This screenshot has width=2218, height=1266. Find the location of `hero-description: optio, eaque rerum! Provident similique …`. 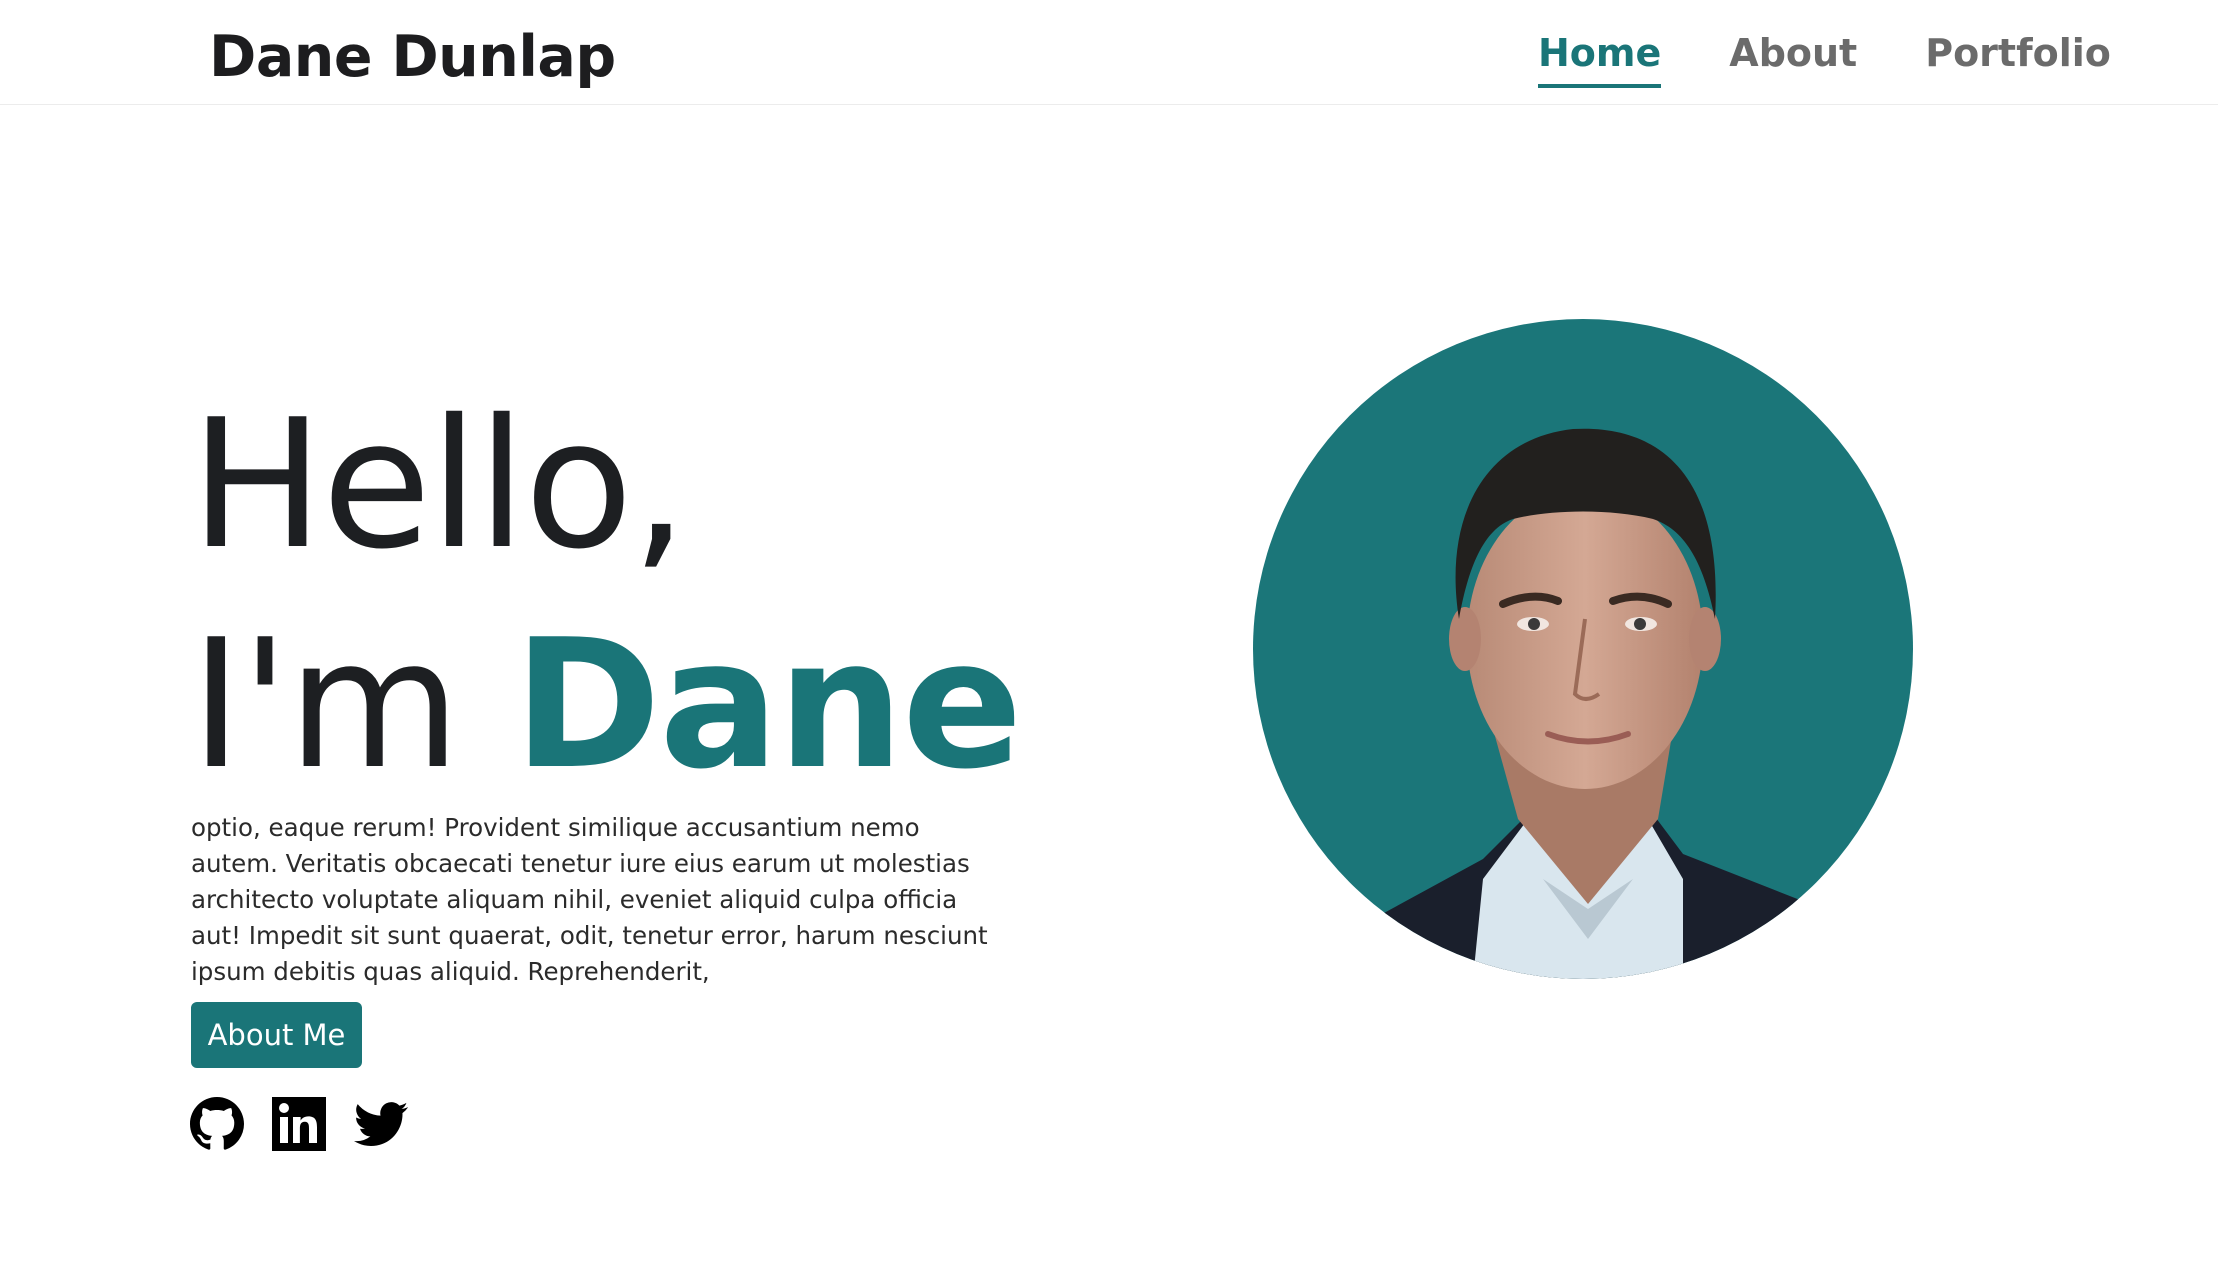

hero-description: optio, eaque rerum! Provident similique … is located at coordinates (589, 899).